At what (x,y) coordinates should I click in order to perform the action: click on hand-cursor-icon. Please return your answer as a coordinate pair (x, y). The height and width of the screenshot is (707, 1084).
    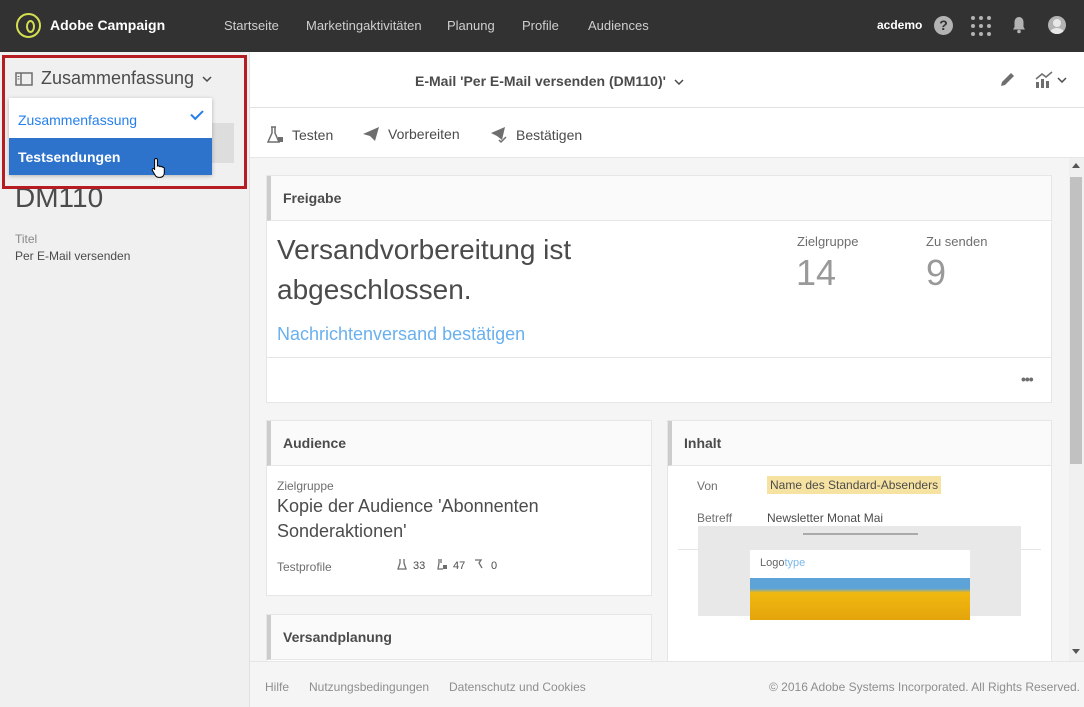
    Looking at the image, I should click on (158, 167).